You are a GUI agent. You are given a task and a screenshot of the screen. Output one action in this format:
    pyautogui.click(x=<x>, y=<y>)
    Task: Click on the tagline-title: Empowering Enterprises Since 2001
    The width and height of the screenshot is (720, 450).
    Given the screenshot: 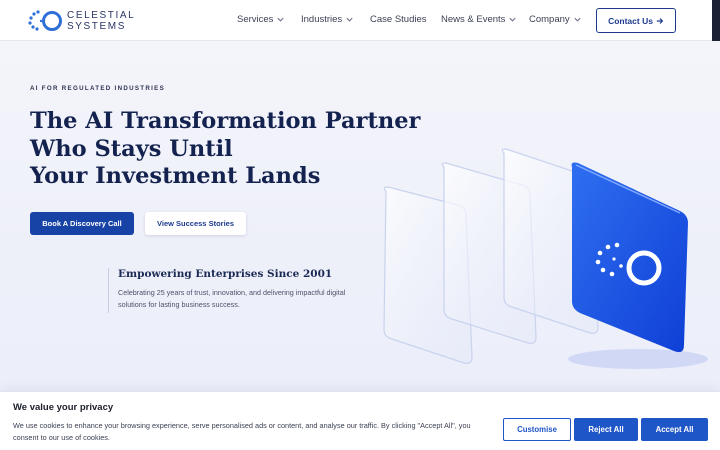 What is the action you would take?
    pyautogui.click(x=225, y=274)
    